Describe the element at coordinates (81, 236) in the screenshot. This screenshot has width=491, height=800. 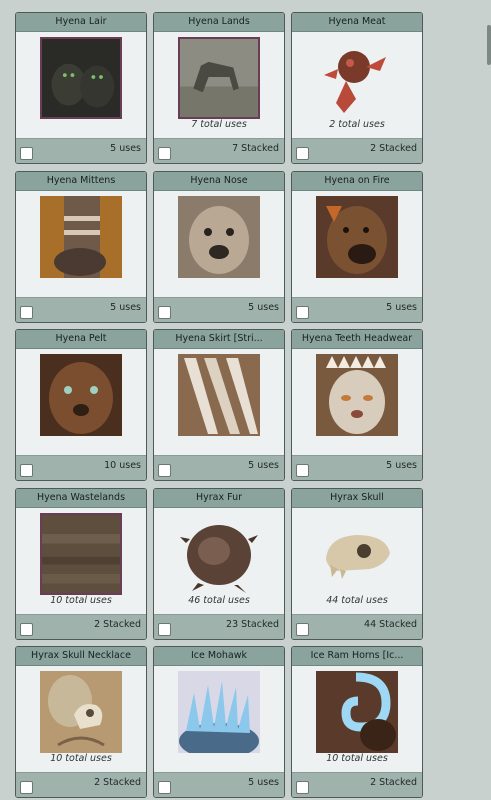
I see `hyena-mittens-icon` at that location.